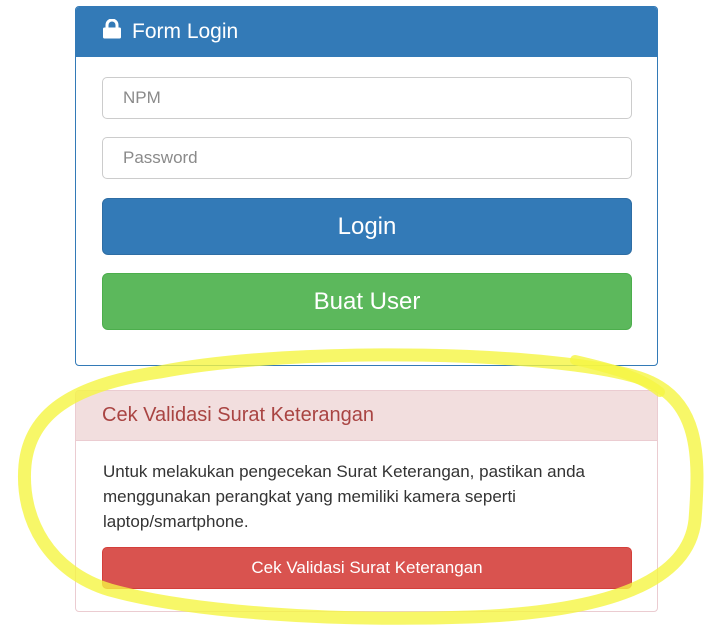  I want to click on check-validation-button: Cek Validasi Surat Keterangan, so click(367, 568).